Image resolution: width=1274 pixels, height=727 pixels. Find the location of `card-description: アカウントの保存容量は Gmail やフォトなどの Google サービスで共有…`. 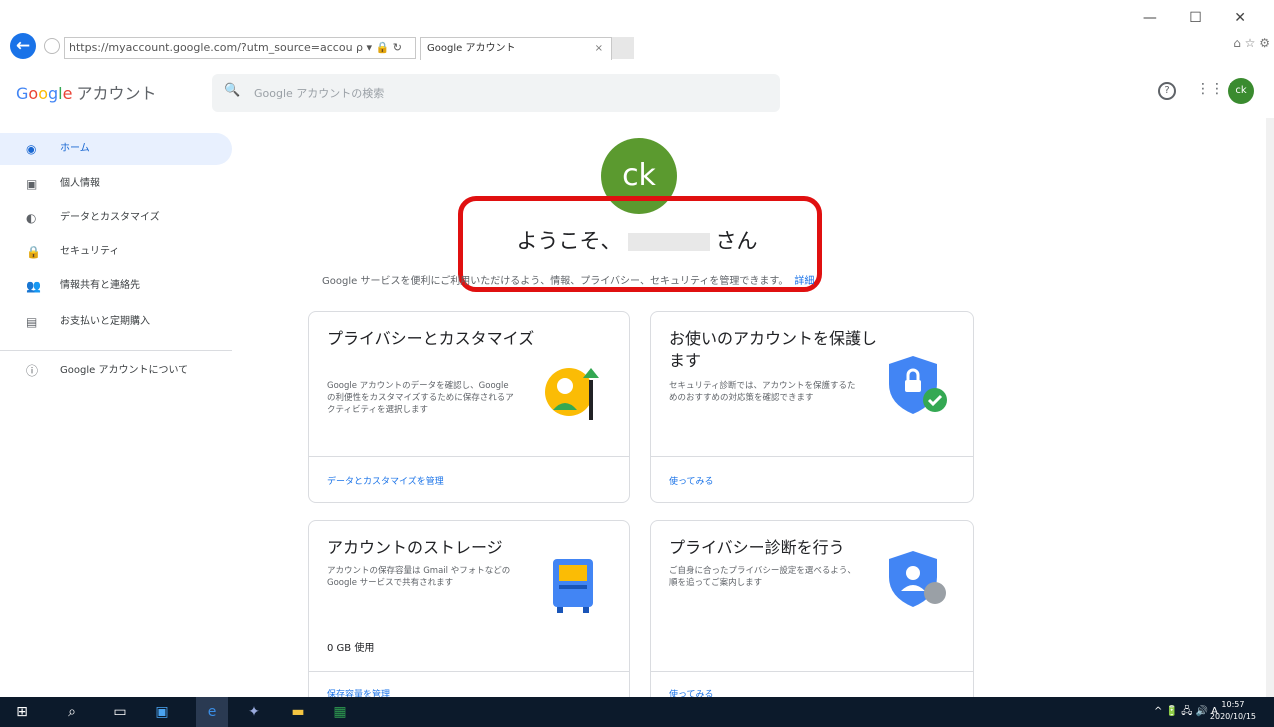

card-description: アカウントの保存容量は Gmail やフォトなどの Google サービスで共有… is located at coordinates (419, 577).